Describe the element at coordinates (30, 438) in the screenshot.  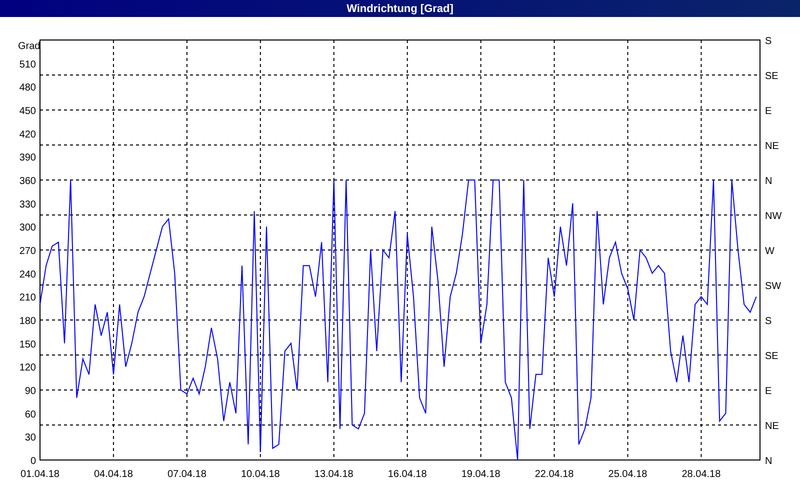
I see `y-axis-label: 30` at that location.